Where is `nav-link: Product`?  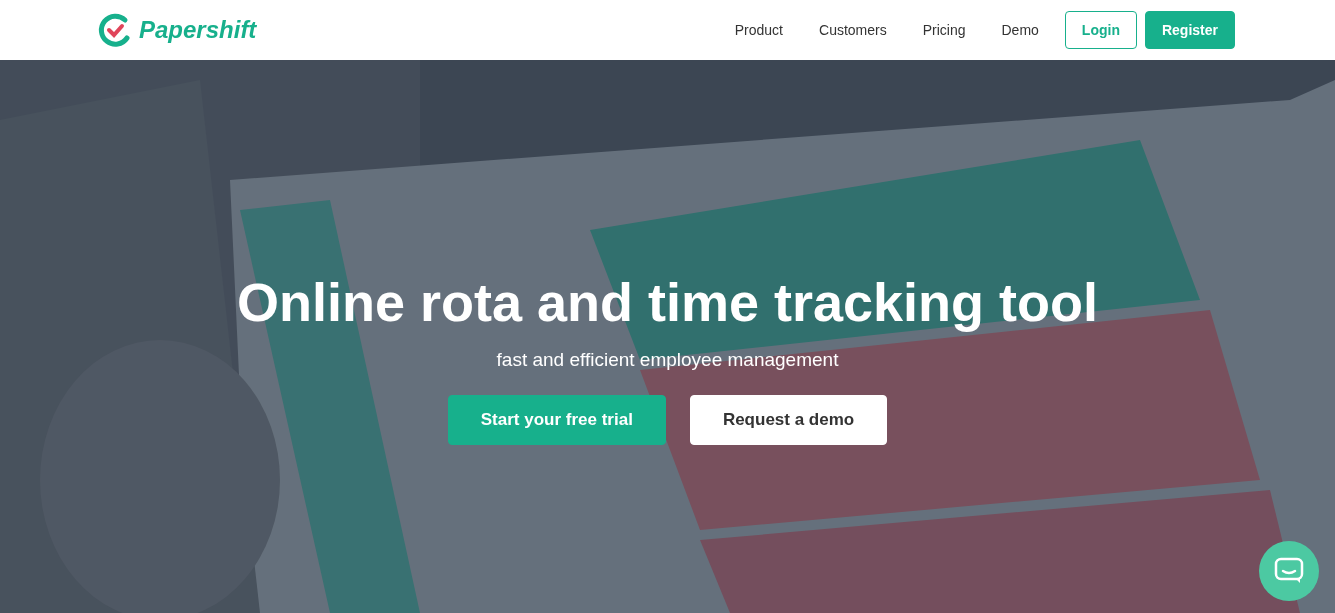 nav-link: Product is located at coordinates (758, 30).